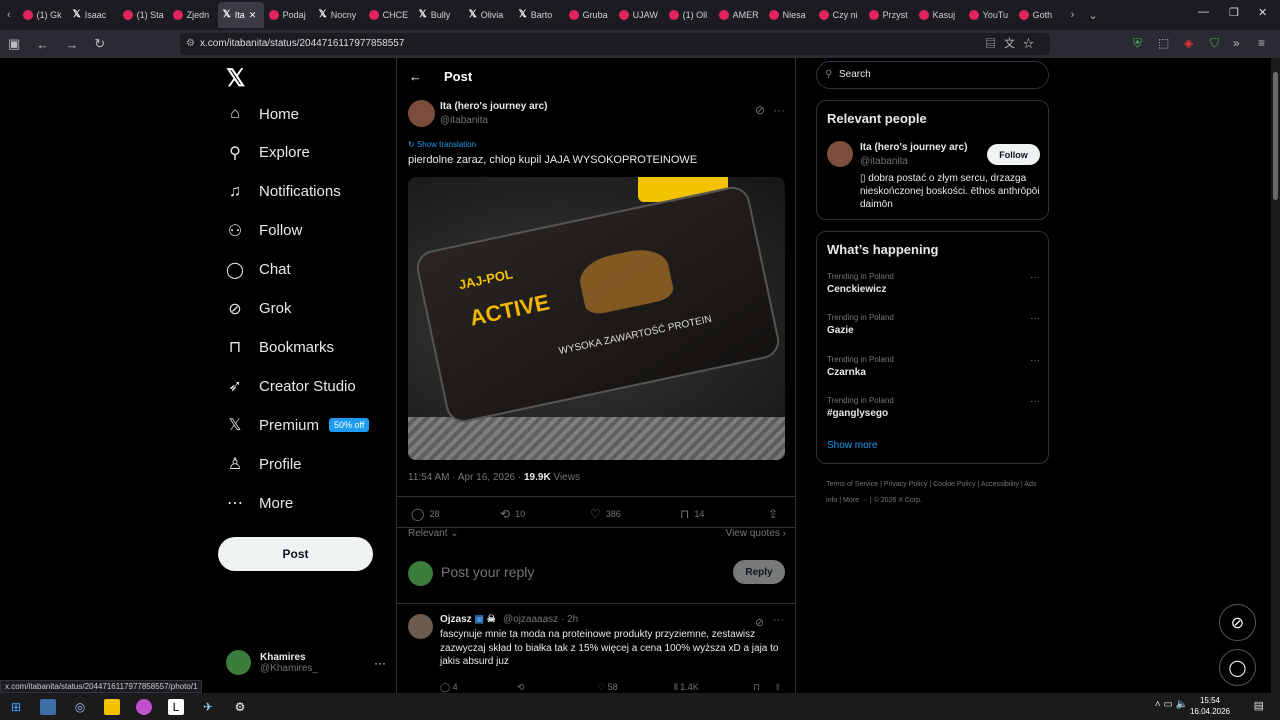  Describe the element at coordinates (144, 706) in the screenshot. I see `firefox-icon` at that location.